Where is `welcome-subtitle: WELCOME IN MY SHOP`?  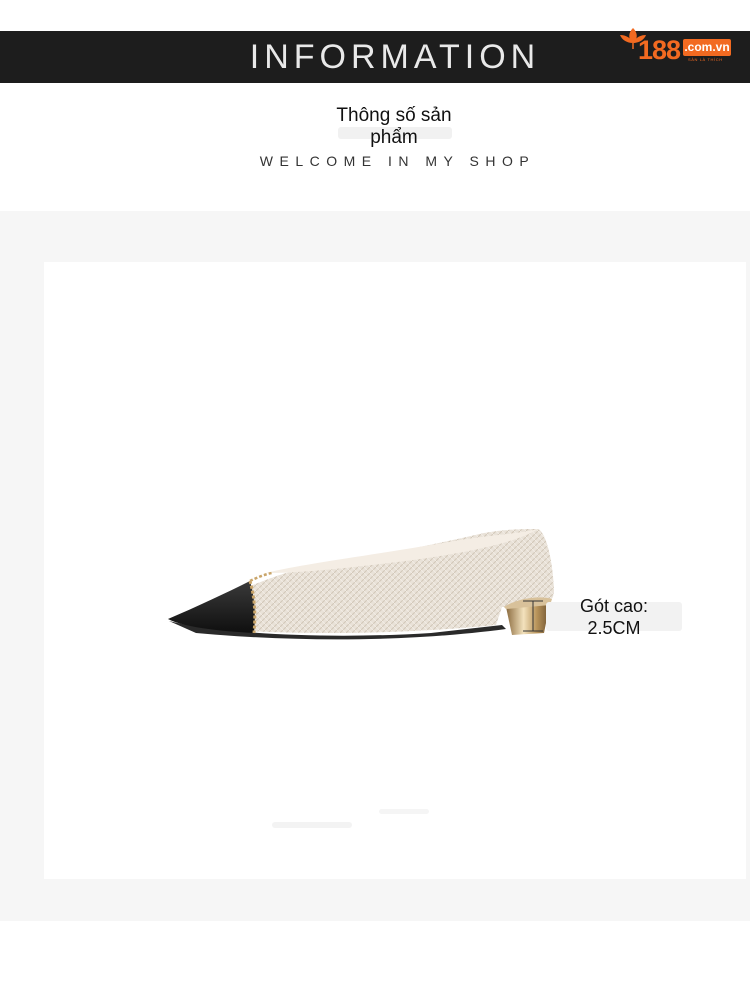 welcome-subtitle: WELCOME IN MY SHOP is located at coordinates (397, 161).